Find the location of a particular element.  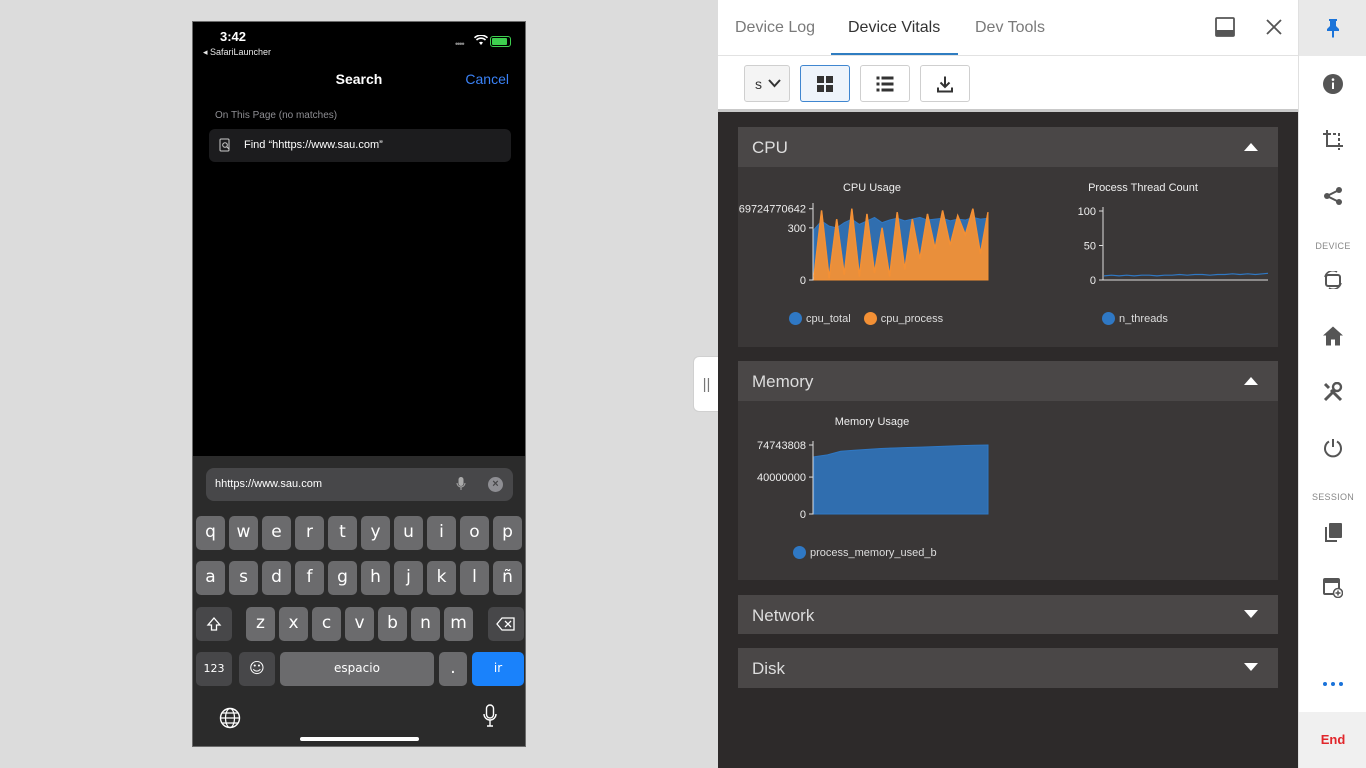

cpu-section-title: CPU is located at coordinates (770, 147).